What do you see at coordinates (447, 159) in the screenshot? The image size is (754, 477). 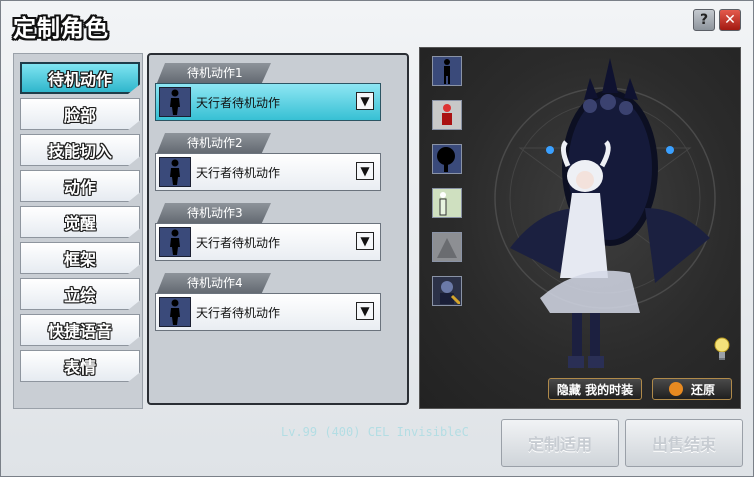 I see `dark-figure-icon` at bounding box center [447, 159].